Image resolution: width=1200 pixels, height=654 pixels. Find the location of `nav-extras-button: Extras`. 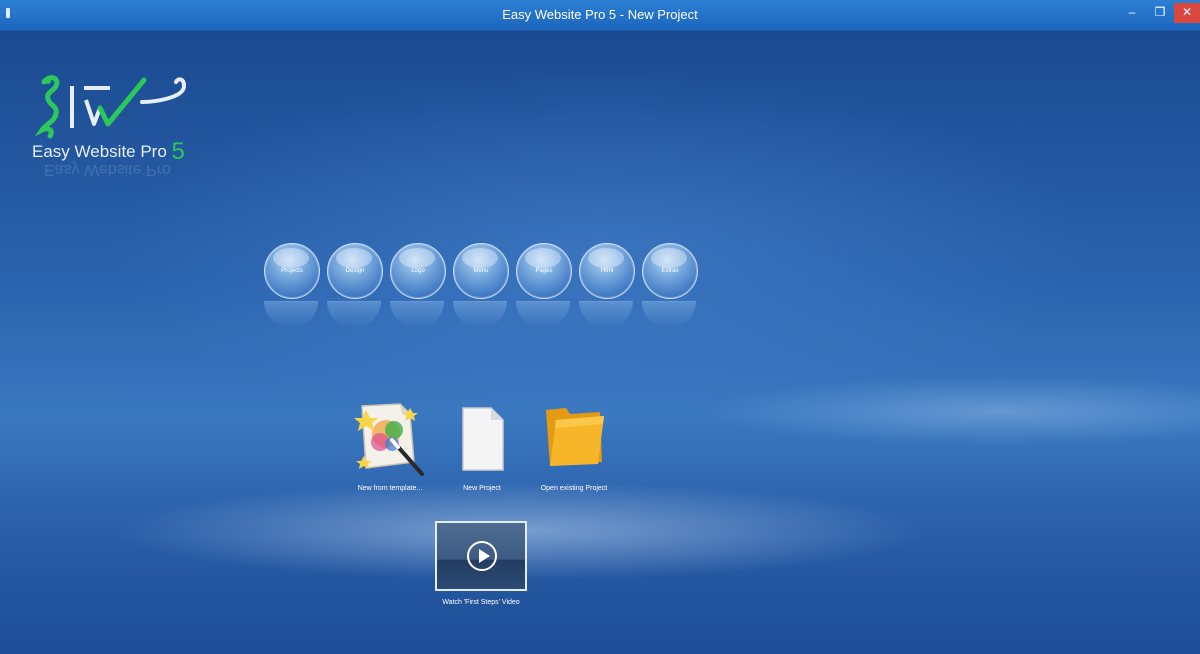

nav-extras-button: Extras is located at coordinates (670, 271).